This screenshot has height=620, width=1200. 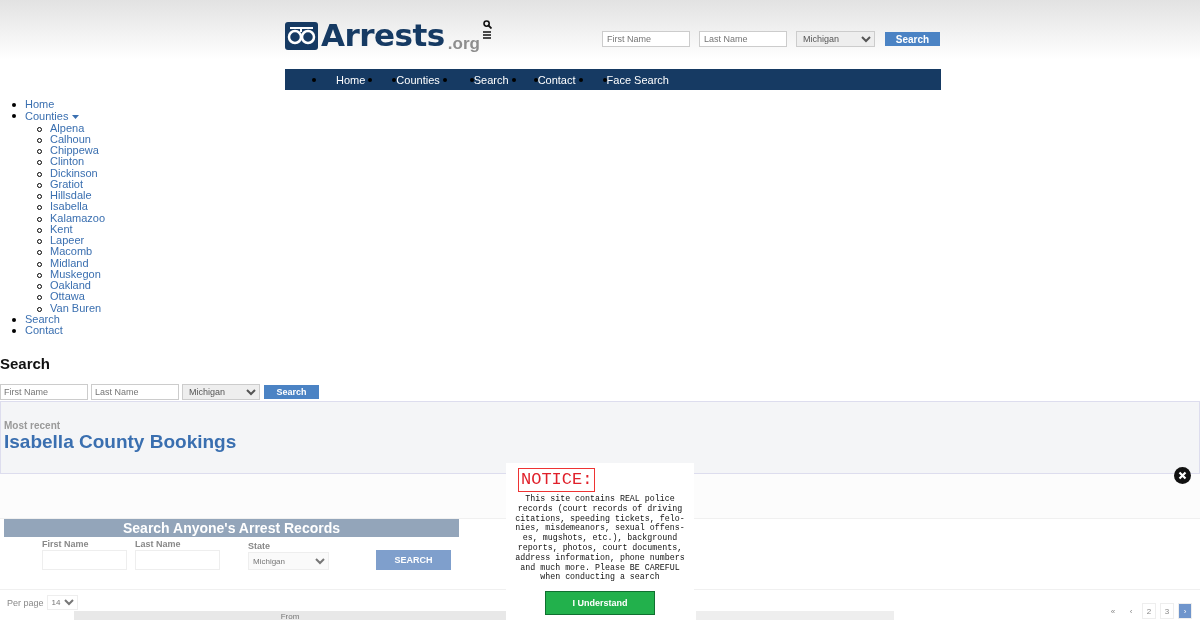 I want to click on page-link: 2, so click(x=1149, y=611).